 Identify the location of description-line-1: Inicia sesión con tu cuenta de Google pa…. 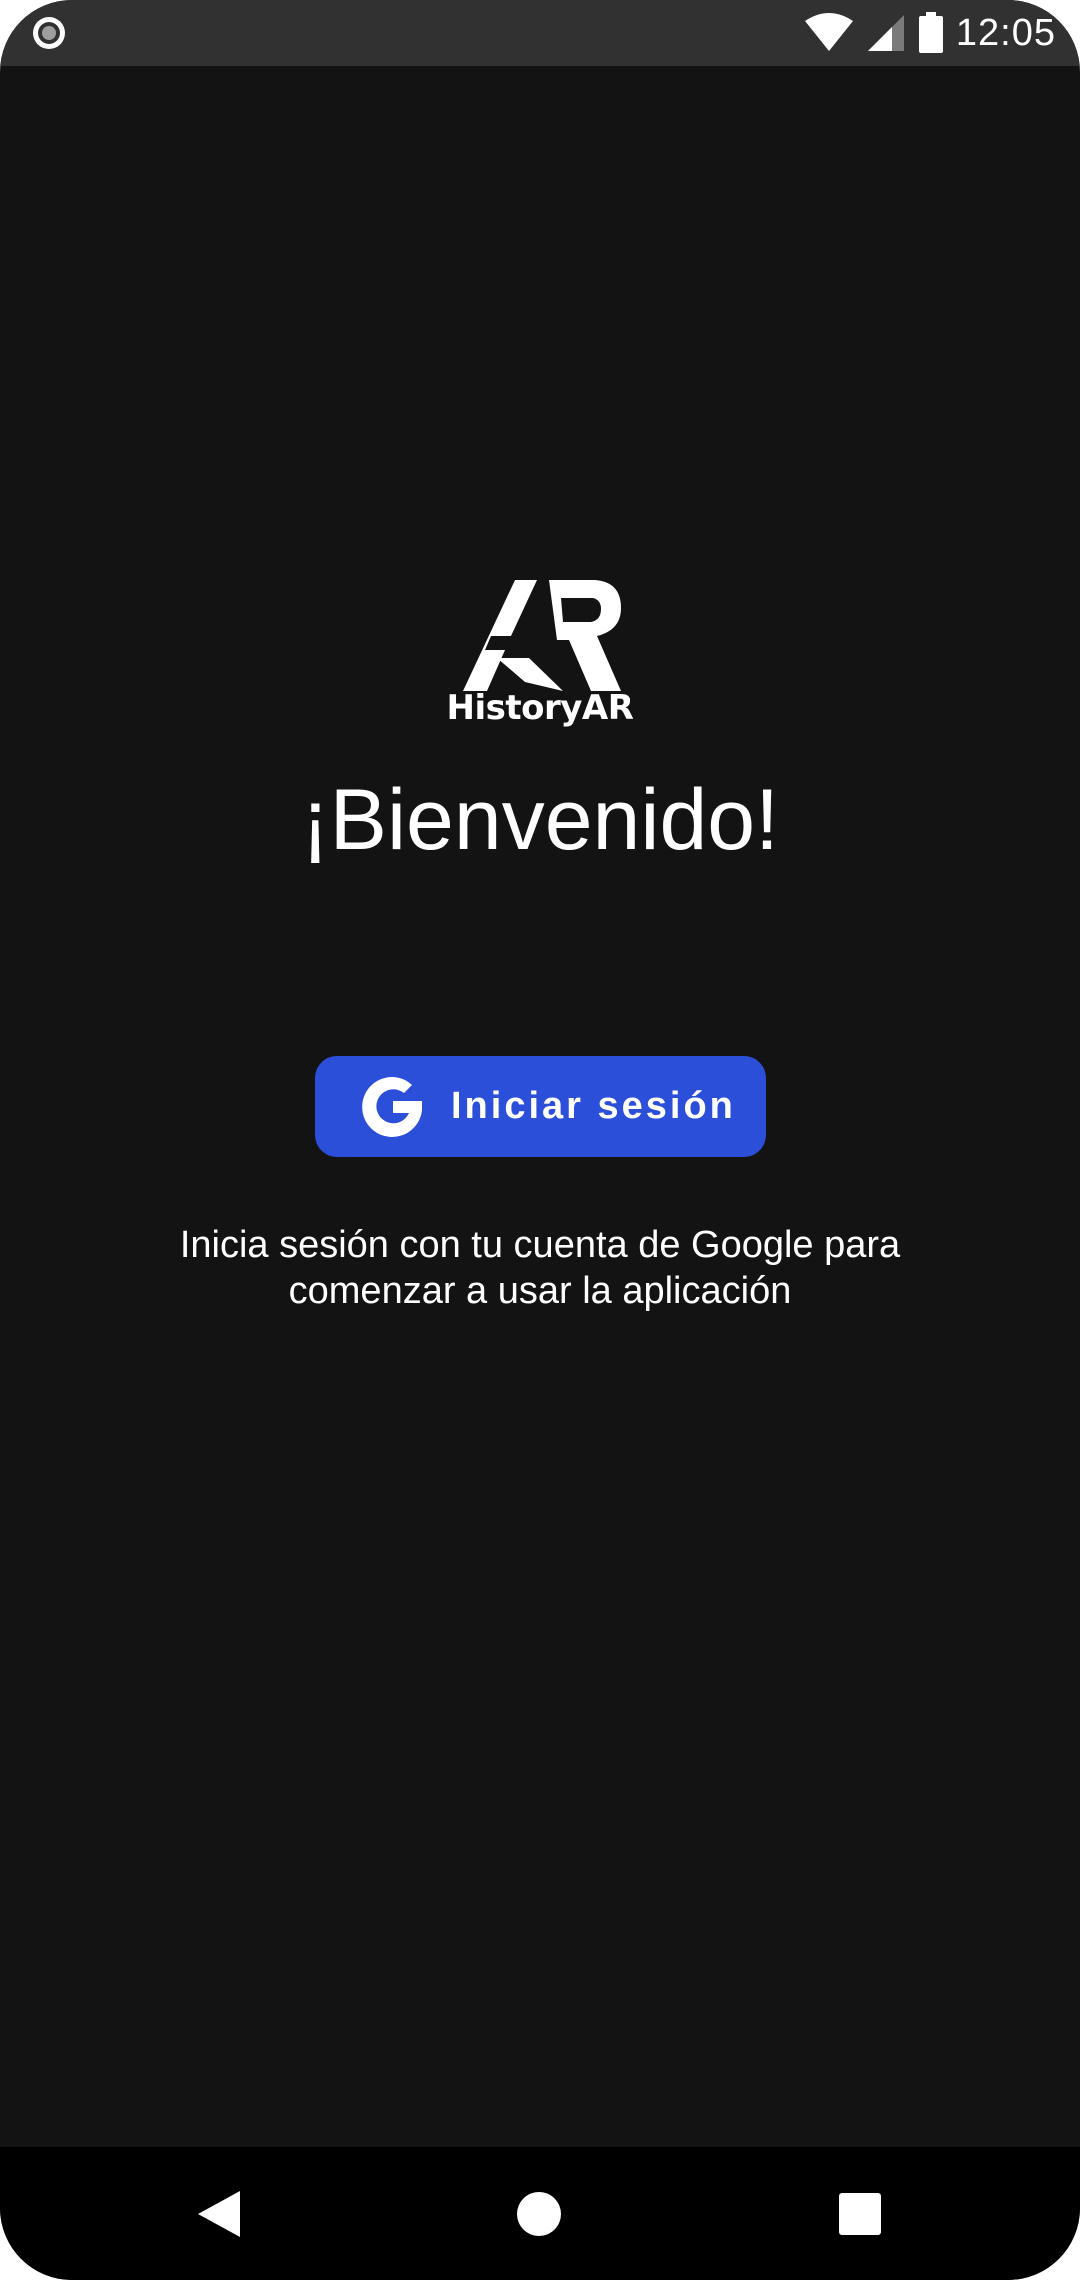
(540, 1245).